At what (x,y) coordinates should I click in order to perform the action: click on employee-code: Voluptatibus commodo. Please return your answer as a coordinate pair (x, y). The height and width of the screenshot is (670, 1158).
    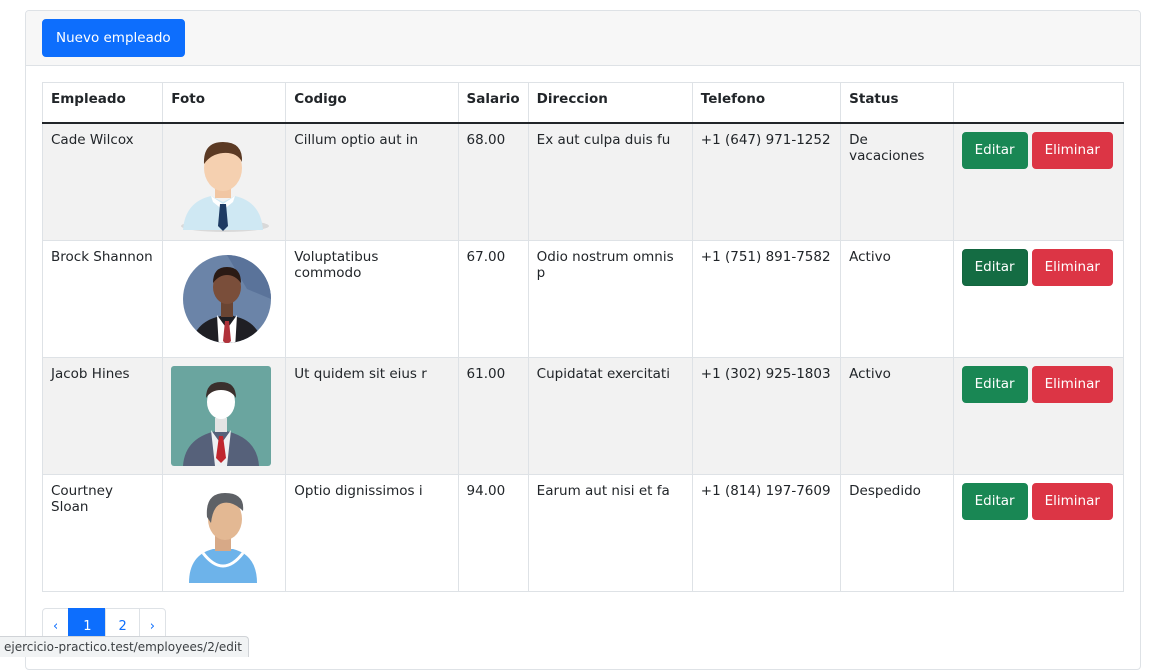
    Looking at the image, I should click on (372, 298).